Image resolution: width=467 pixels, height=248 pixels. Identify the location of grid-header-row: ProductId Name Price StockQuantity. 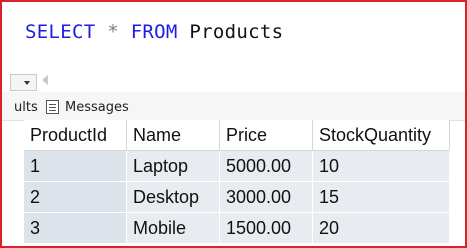
(237, 135).